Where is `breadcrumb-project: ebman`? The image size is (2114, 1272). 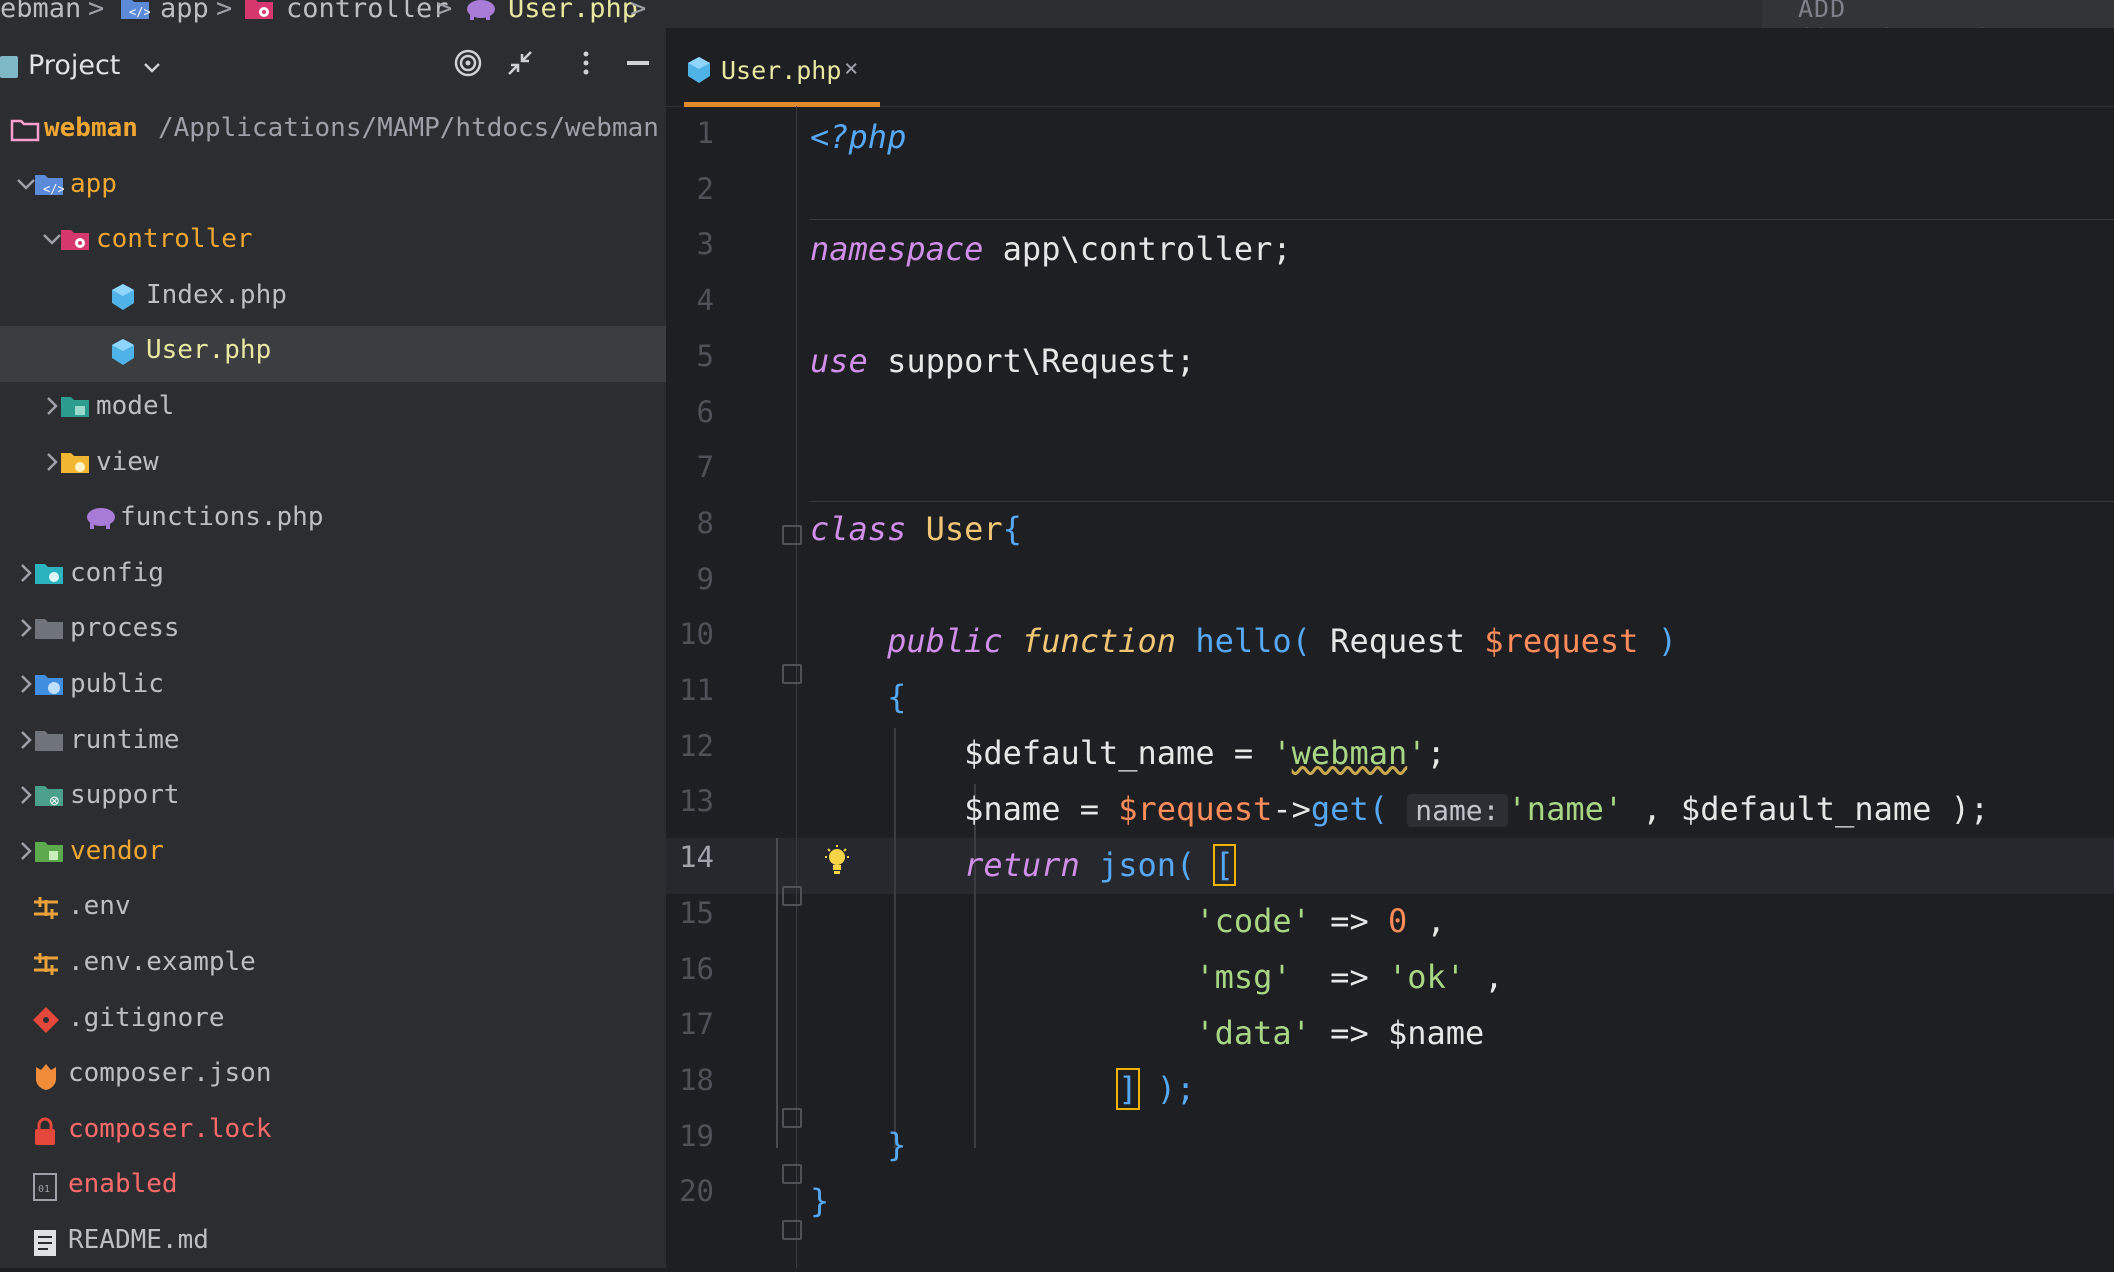
breadcrumb-project: ebman is located at coordinates (40, 12).